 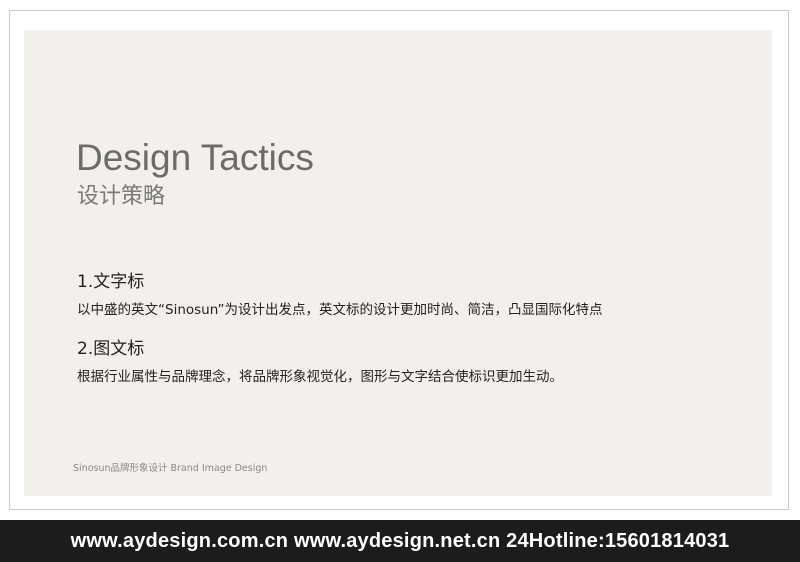 What do you see at coordinates (121, 196) in the screenshot?
I see `page-subtitle: 设计策略` at bounding box center [121, 196].